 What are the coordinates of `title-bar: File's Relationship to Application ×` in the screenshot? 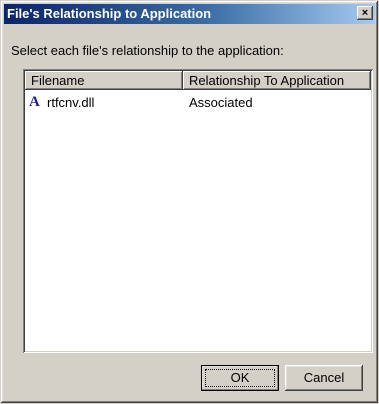 It's located at (189, 14).